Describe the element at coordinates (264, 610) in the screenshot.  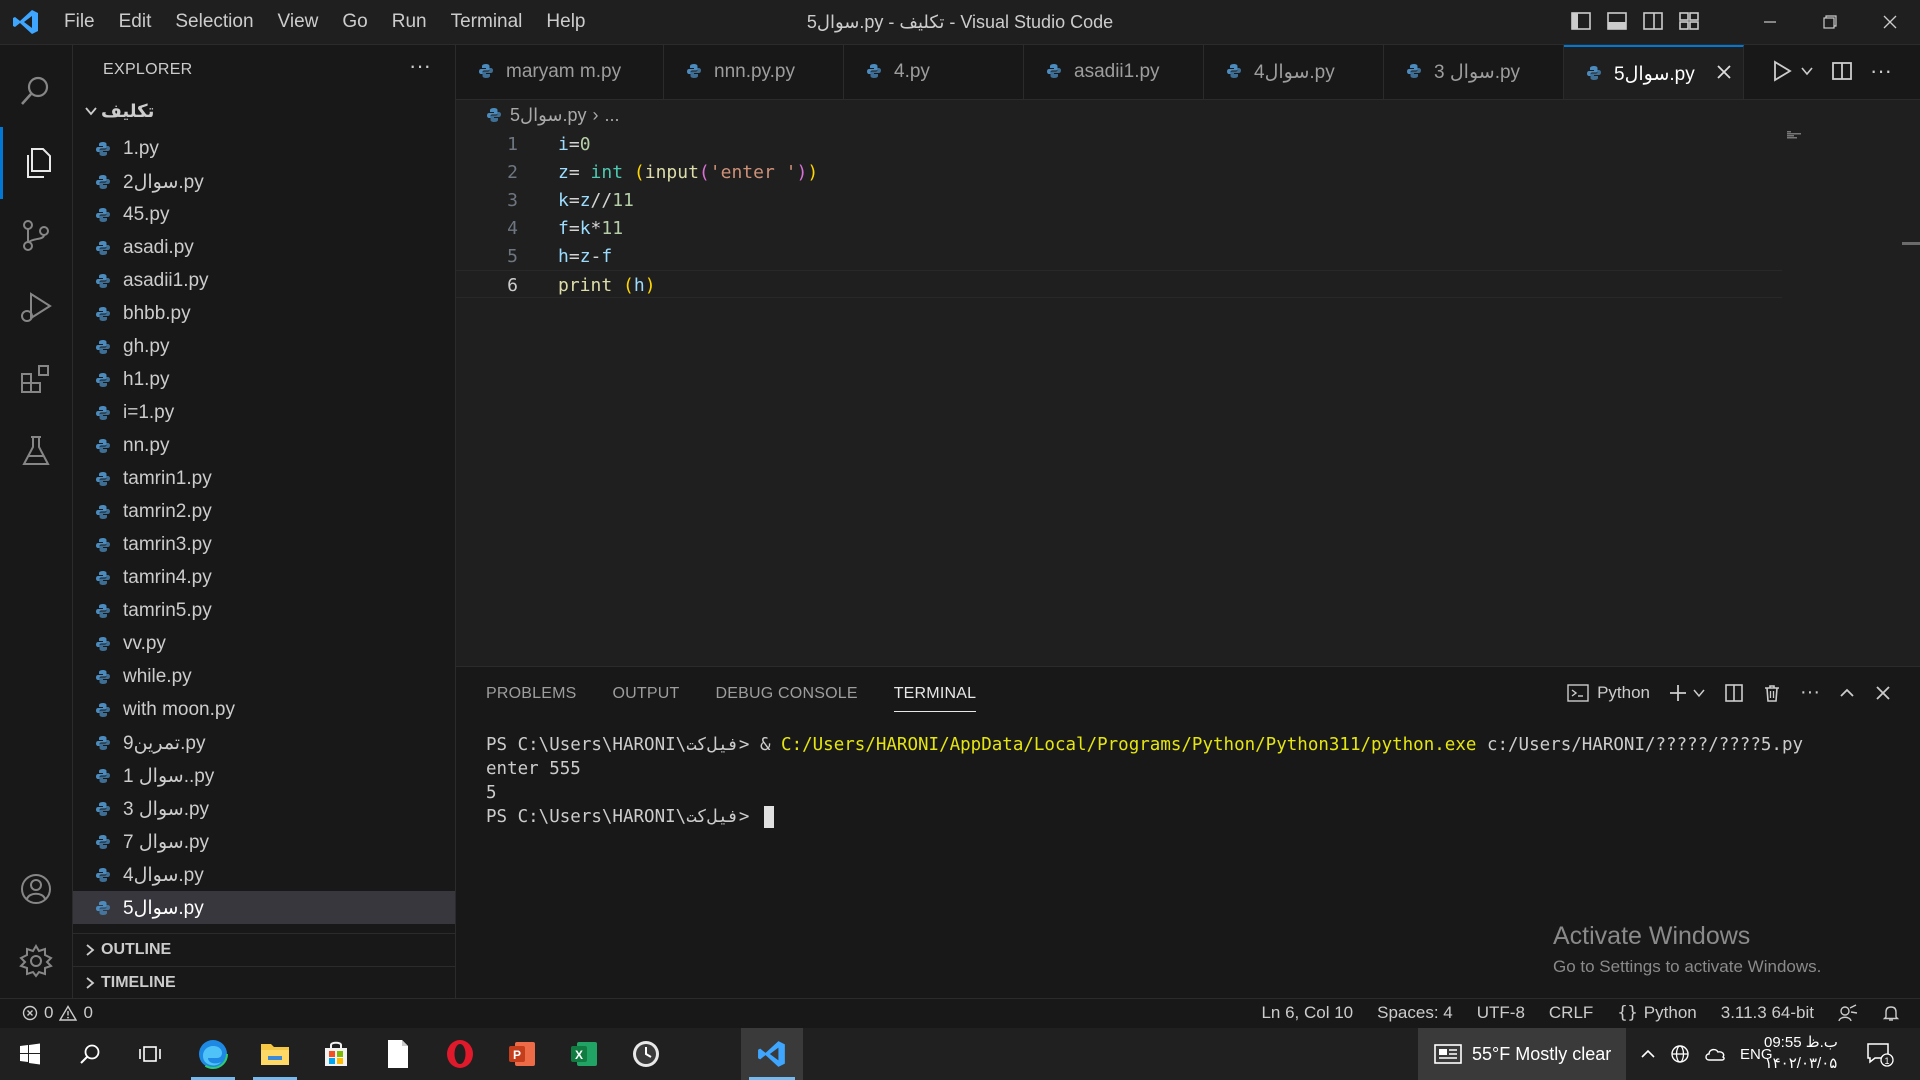
I see `file-item: tamrin5.py` at that location.